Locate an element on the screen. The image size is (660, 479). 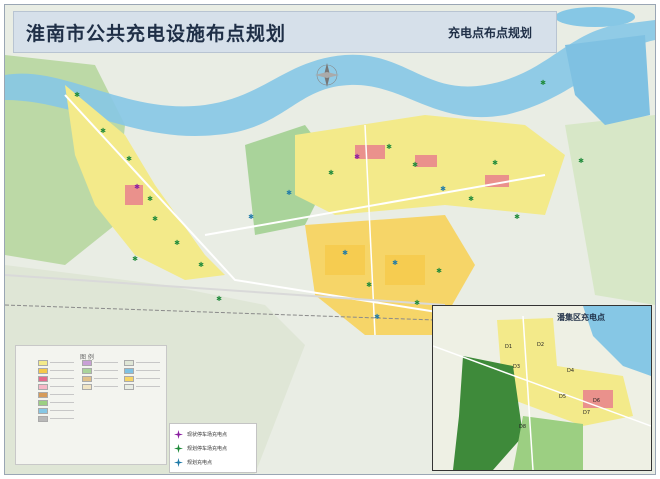
marker-10: ✱ is located at coordinates (289, 193).